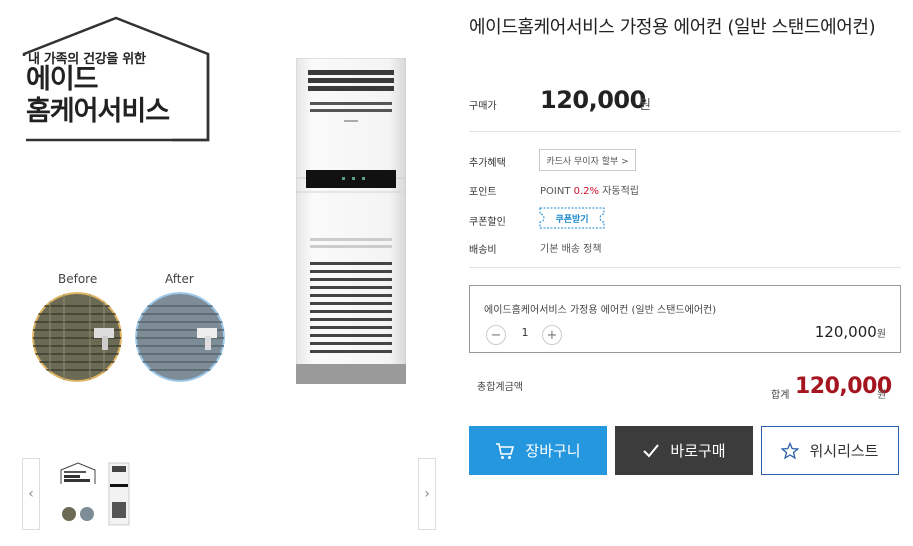 Image resolution: width=913 pixels, height=546 pixels. What do you see at coordinates (882, 395) in the screenshot?
I see `total-currency: 원` at bounding box center [882, 395].